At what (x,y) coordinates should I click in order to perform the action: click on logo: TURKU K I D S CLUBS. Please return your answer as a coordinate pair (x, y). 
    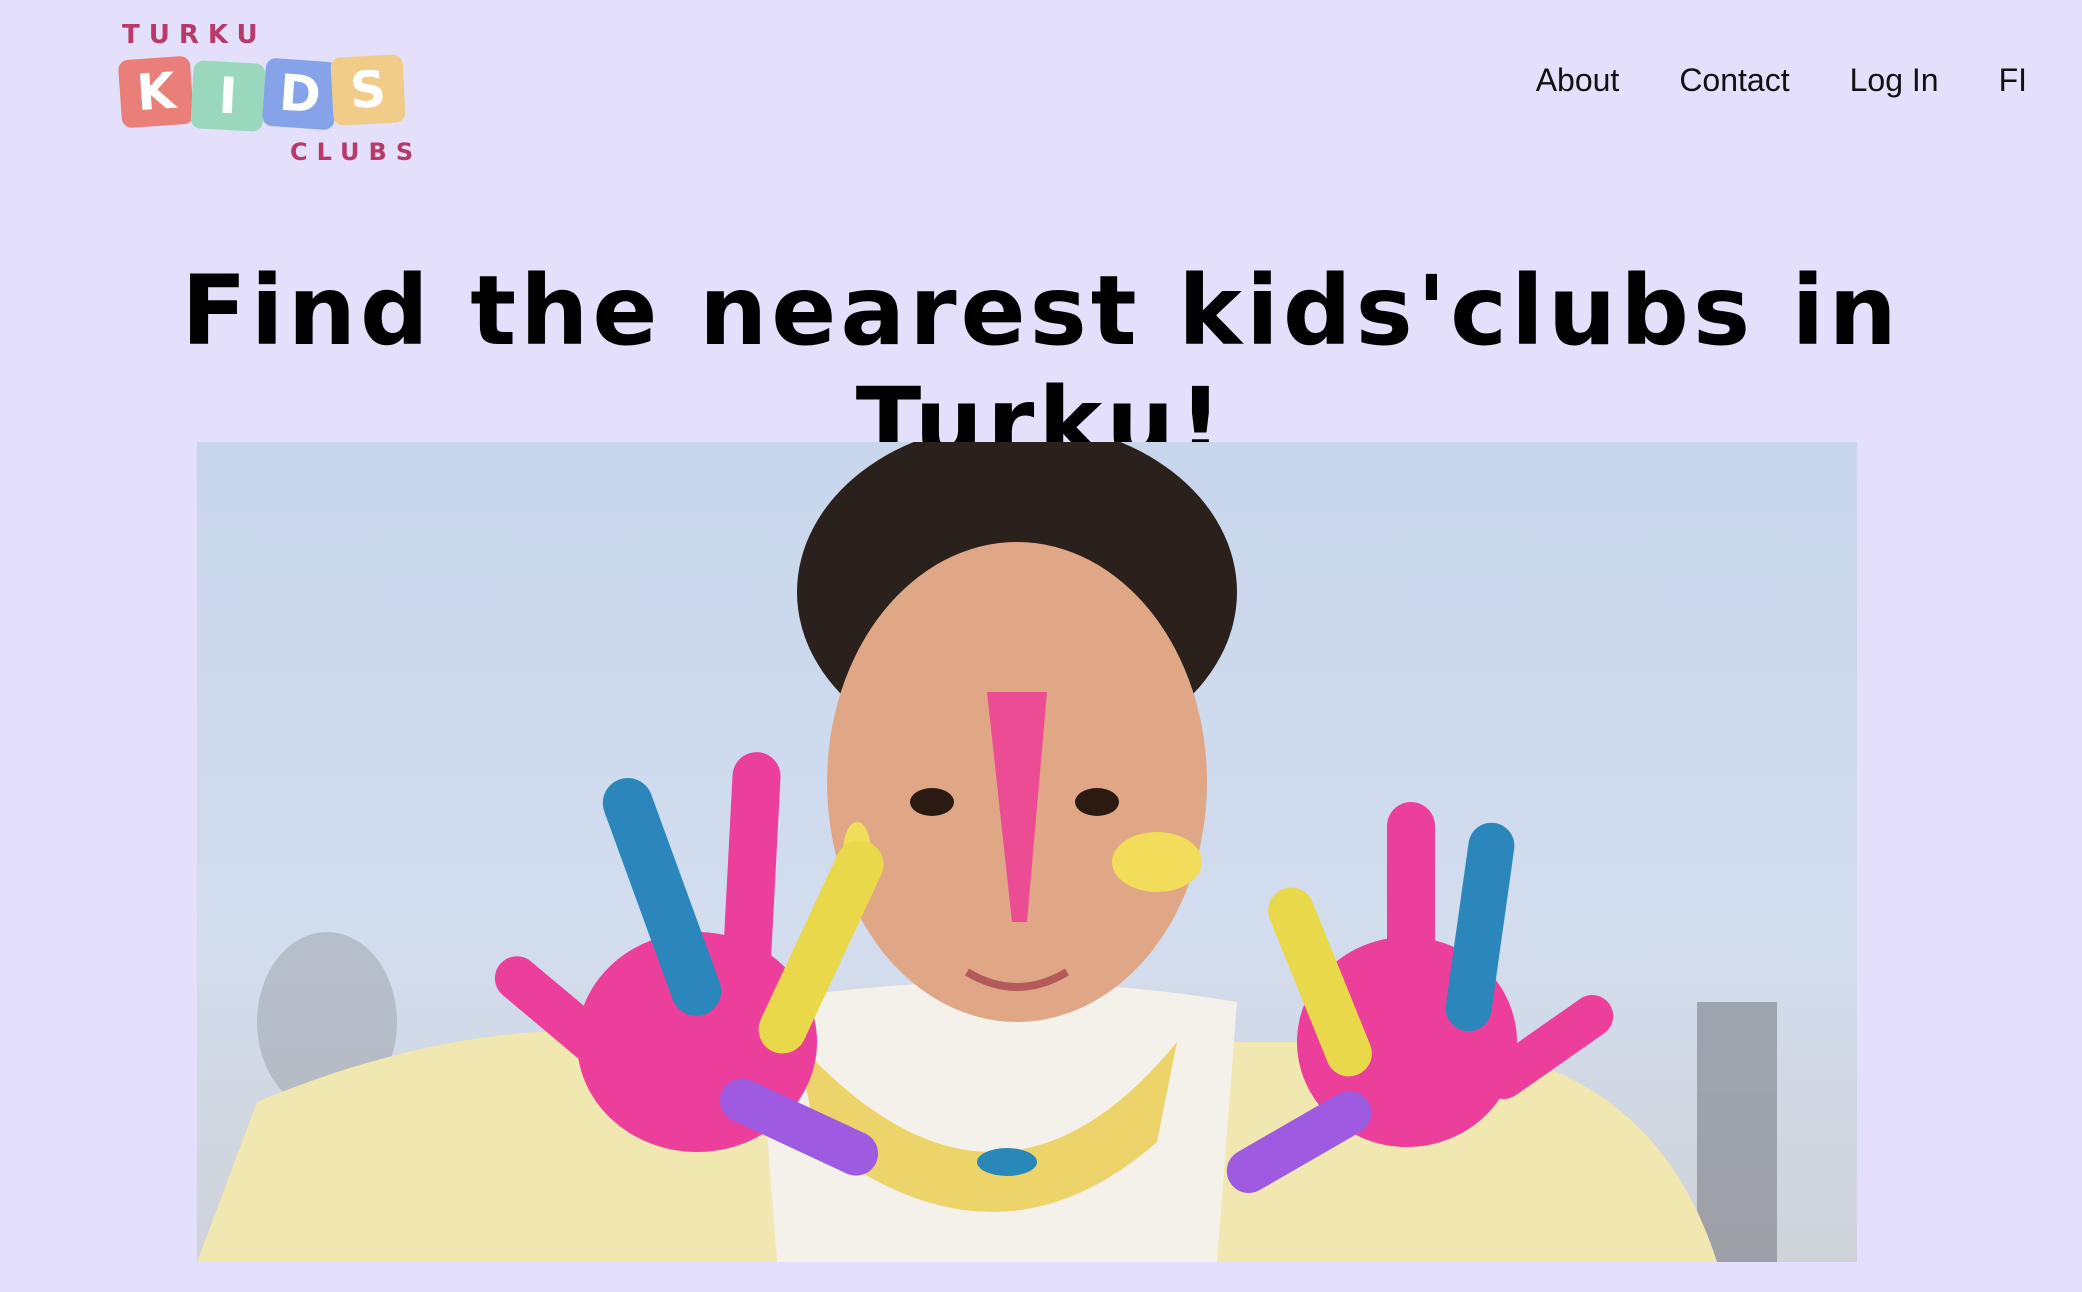
    Looking at the image, I should click on (270, 95).